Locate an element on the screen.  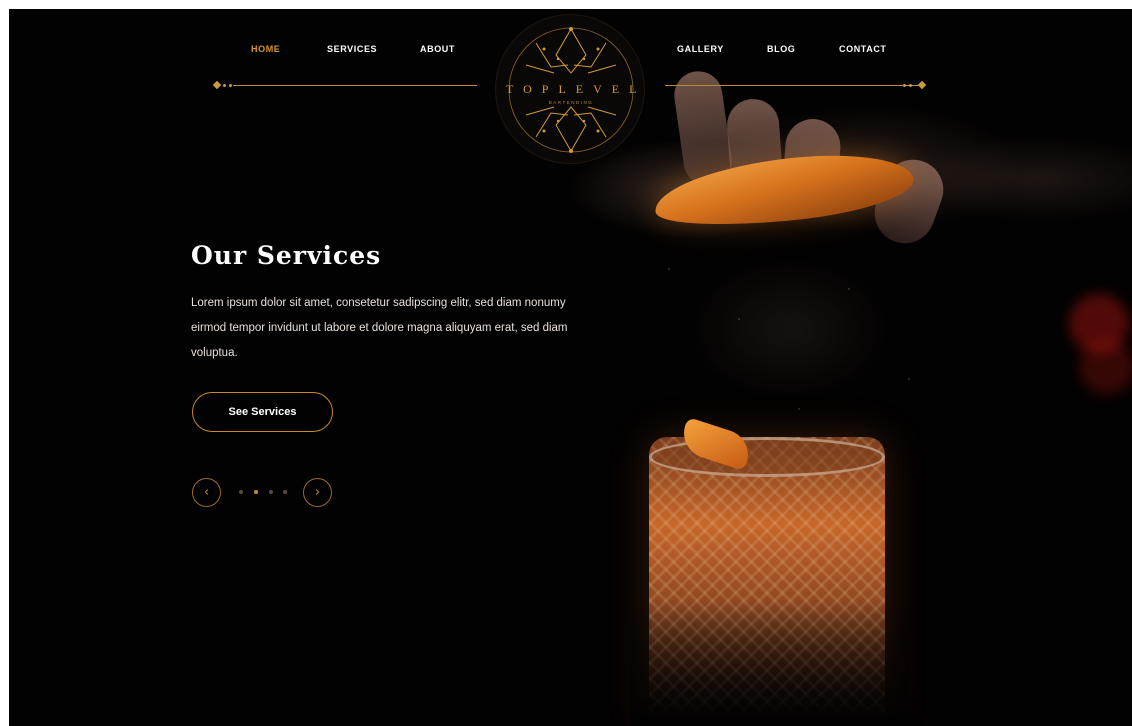
bokeh-light is located at coordinates (1105, 366).